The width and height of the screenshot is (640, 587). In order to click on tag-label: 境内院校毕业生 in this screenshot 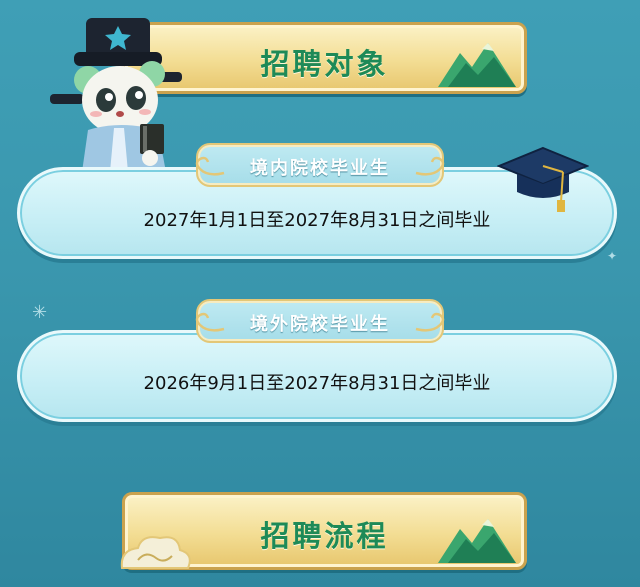, I will do `click(320, 168)`.